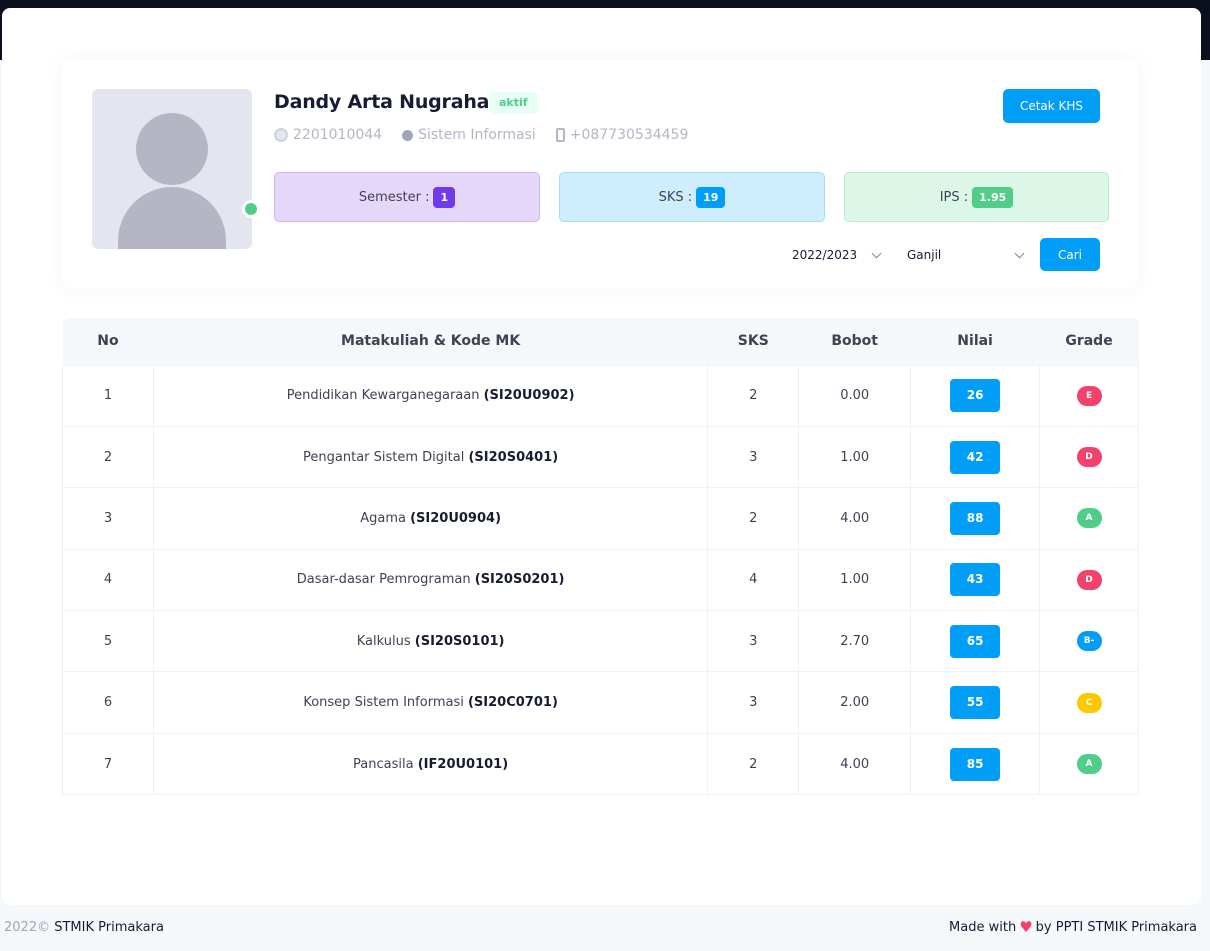 This screenshot has height=951, width=1210. I want to click on footer-credit: Made with ♥ by PPTI STMIK Primakara, so click(1073, 927).